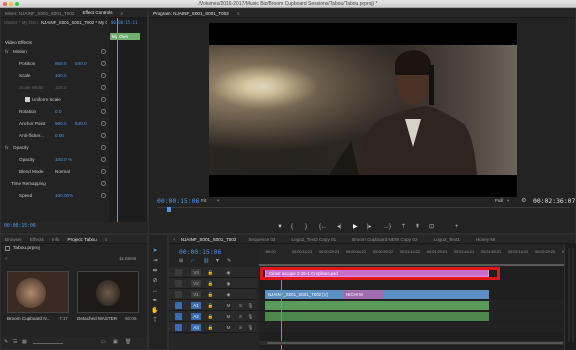 The image size is (576, 350). What do you see at coordinates (181, 261) in the screenshot?
I see `nest-icon: ⊞` at bounding box center [181, 261].